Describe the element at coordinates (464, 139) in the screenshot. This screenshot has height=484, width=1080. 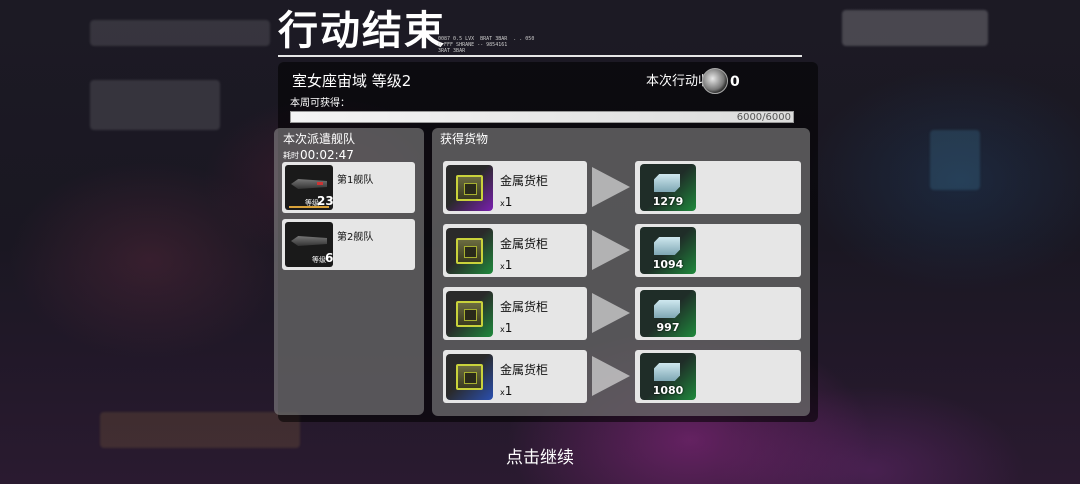
I see `cargo-title: 获得货物` at that location.